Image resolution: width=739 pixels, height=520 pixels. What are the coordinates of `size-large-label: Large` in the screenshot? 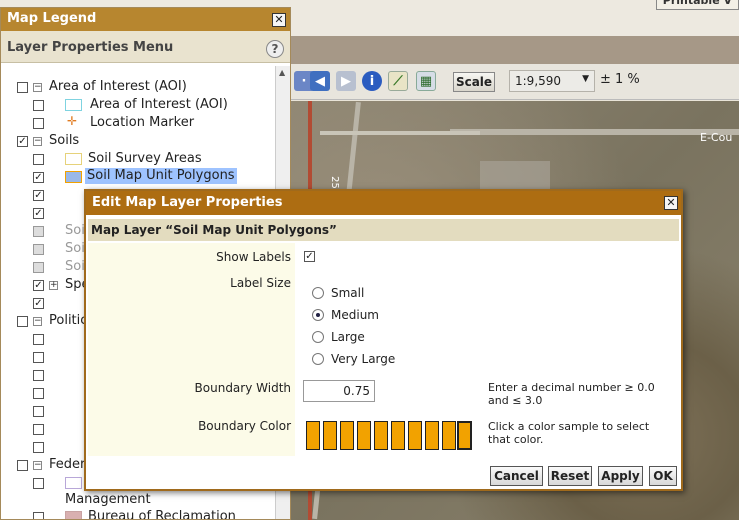 It's located at (348, 337).